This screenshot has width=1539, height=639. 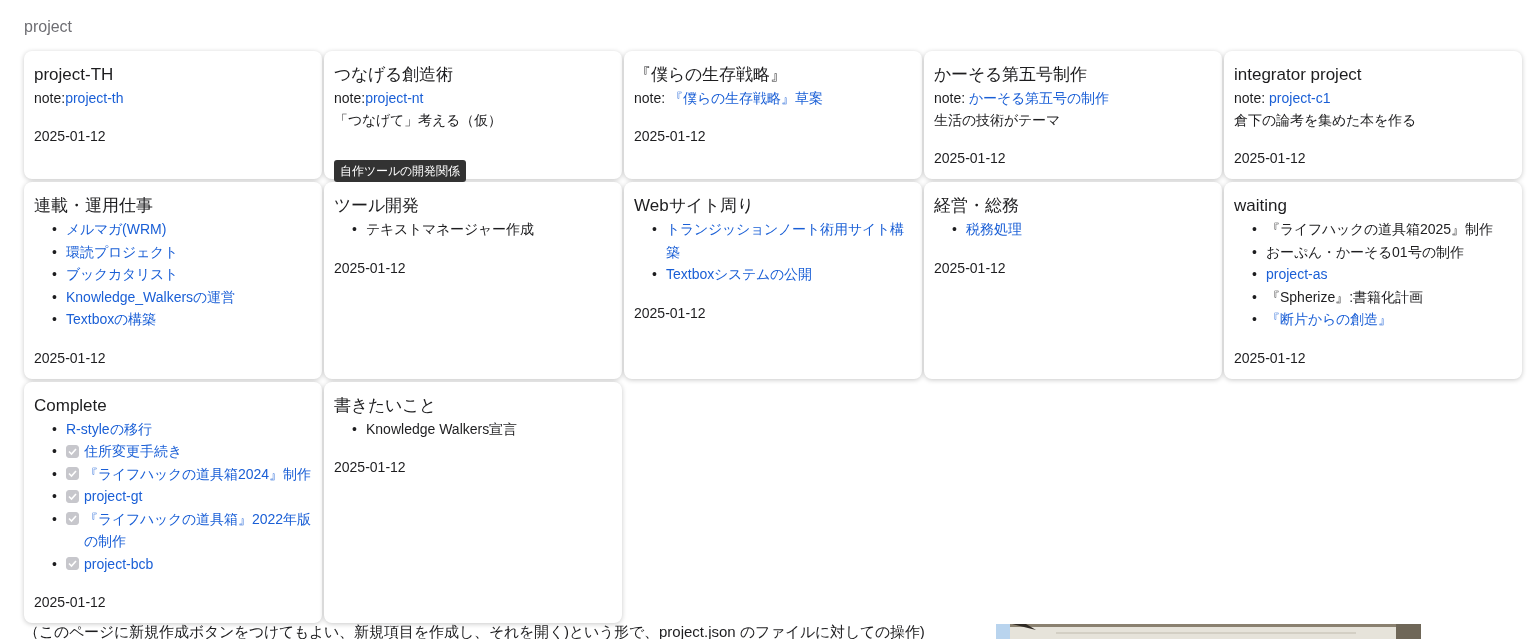 I want to click on list-link: 『断片からの創造』, so click(x=1389, y=319).